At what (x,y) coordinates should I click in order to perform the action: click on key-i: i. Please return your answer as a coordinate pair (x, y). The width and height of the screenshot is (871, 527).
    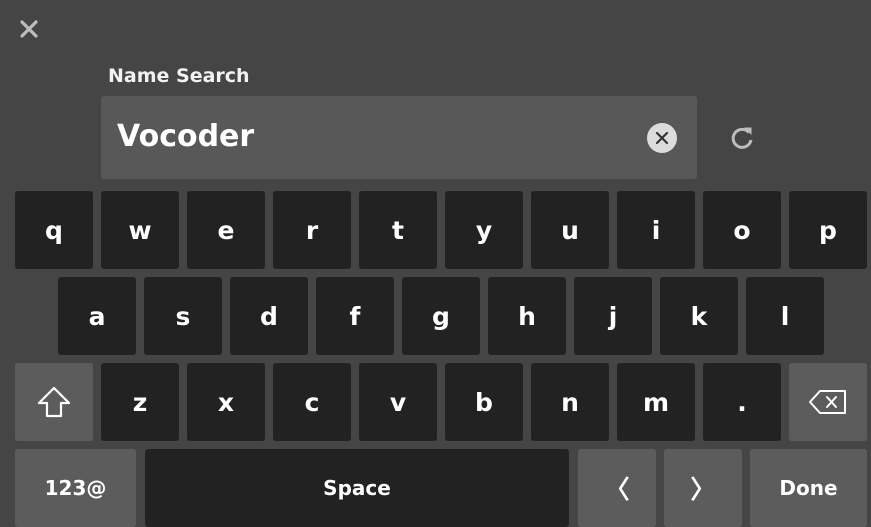
    Looking at the image, I should click on (656, 230).